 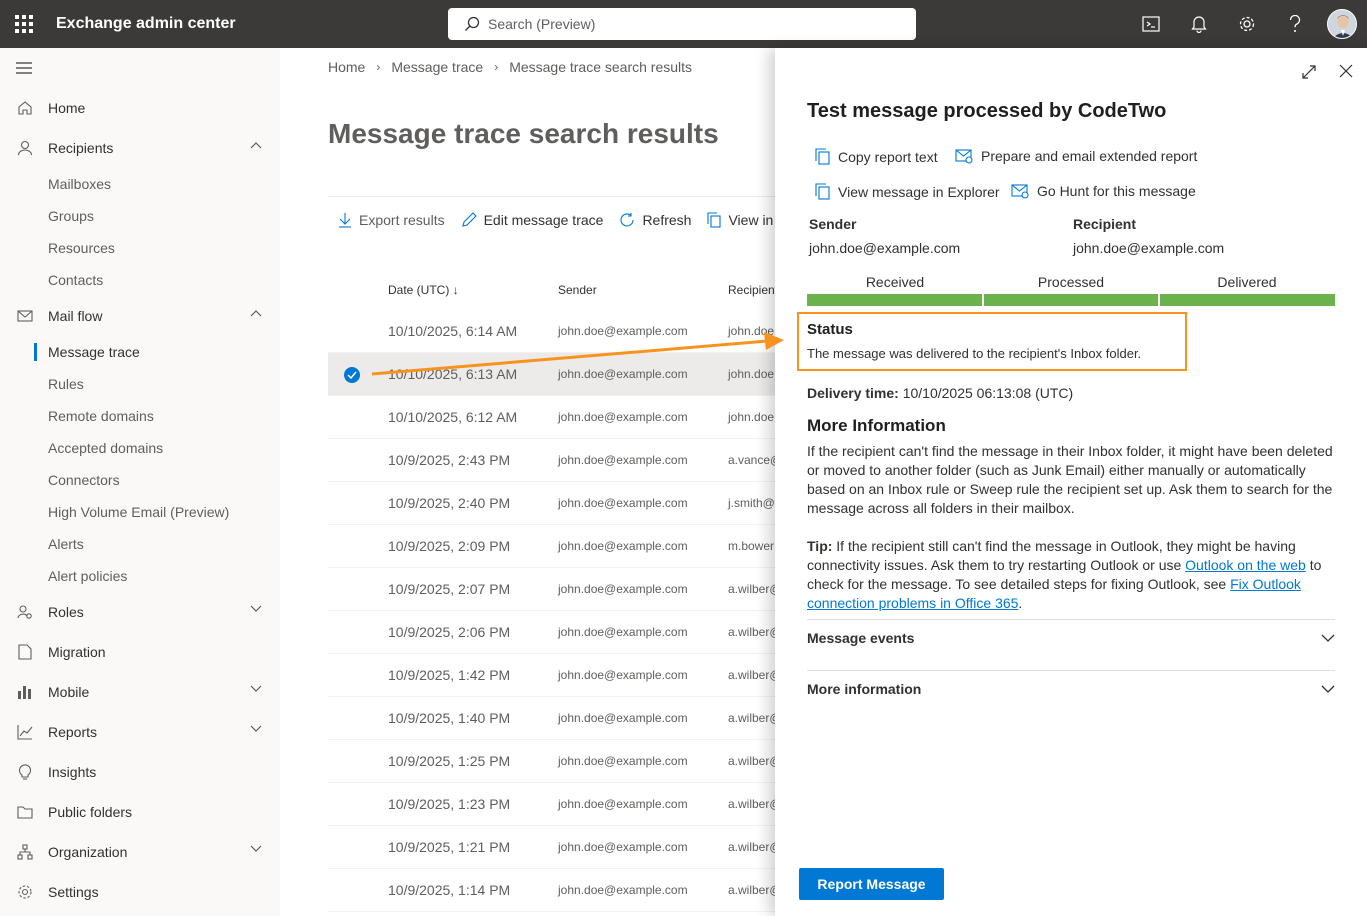 I want to click on expand-icon, so click(x=1309, y=72).